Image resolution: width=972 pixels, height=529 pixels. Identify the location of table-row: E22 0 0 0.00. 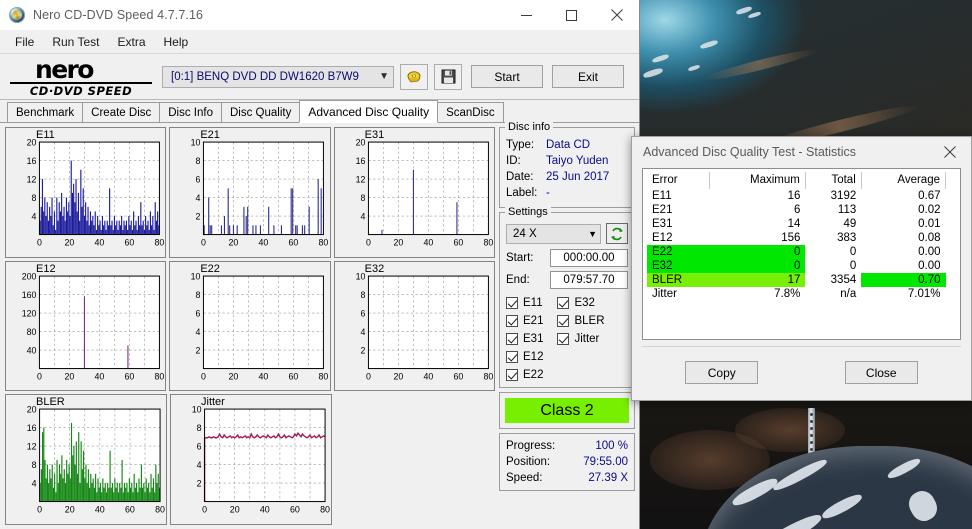
(801, 252).